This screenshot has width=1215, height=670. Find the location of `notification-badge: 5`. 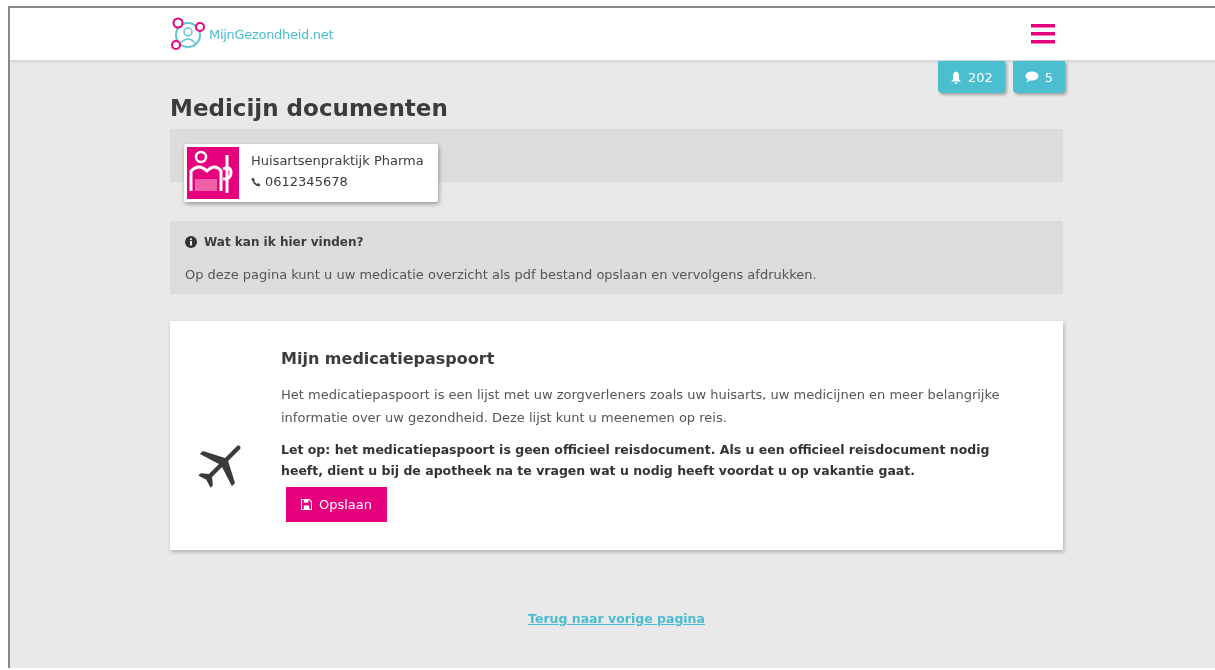

notification-badge: 5 is located at coordinates (1038, 77).